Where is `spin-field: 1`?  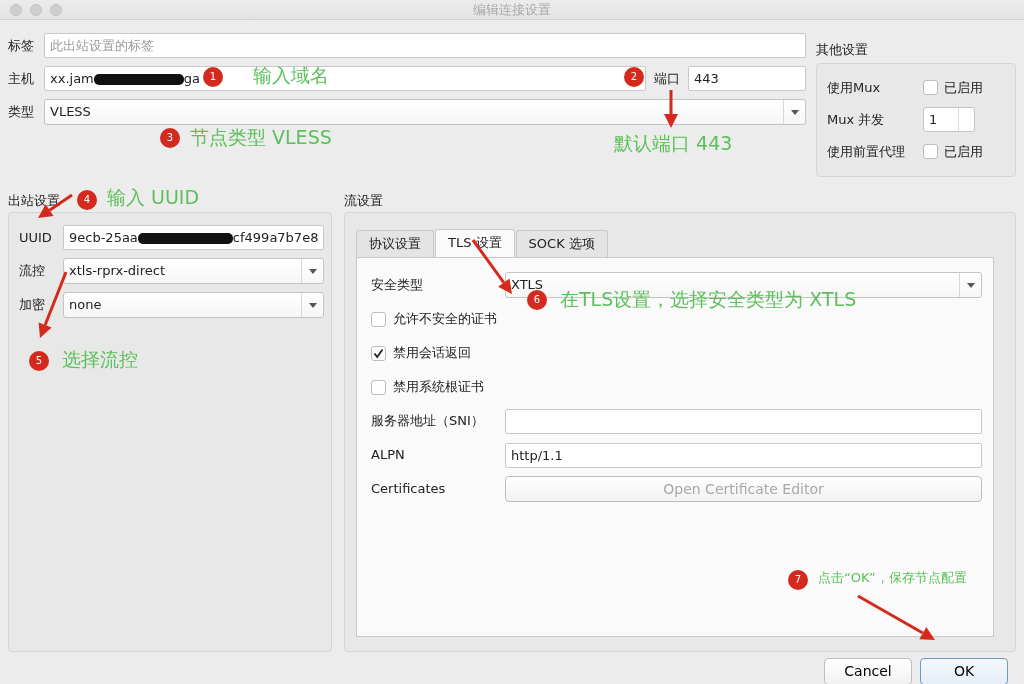 spin-field: 1 is located at coordinates (949, 119).